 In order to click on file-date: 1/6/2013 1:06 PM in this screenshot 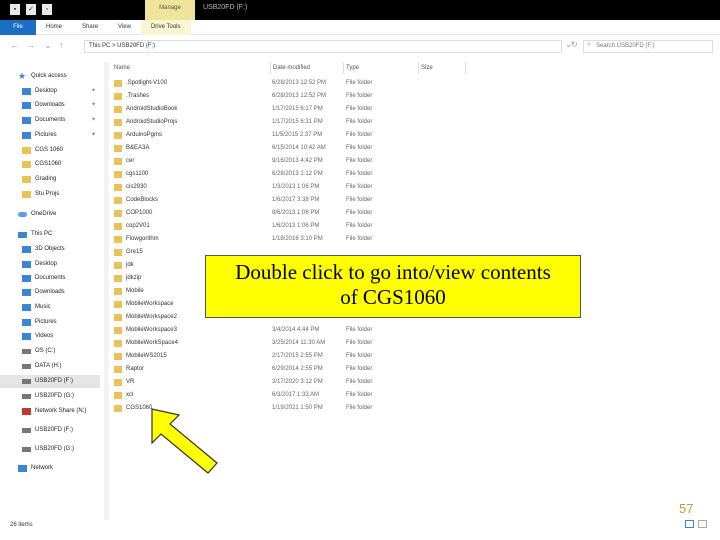, I will do `click(296, 226)`.